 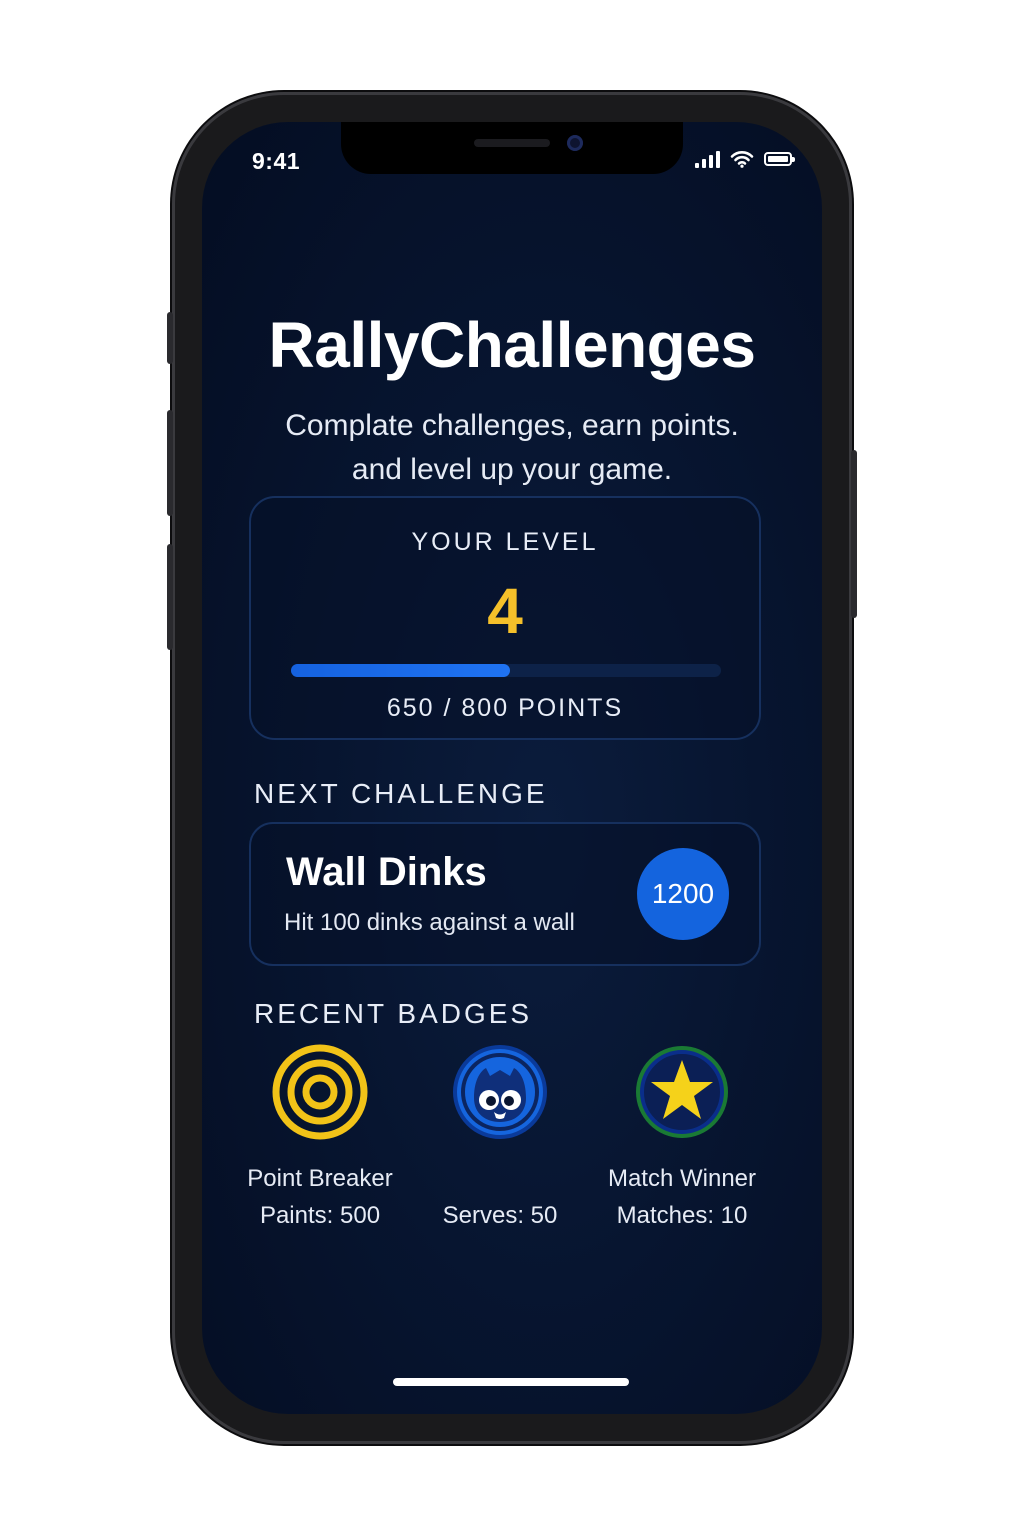 I want to click on badge-stat: Serves: 50, so click(x=500, y=1215).